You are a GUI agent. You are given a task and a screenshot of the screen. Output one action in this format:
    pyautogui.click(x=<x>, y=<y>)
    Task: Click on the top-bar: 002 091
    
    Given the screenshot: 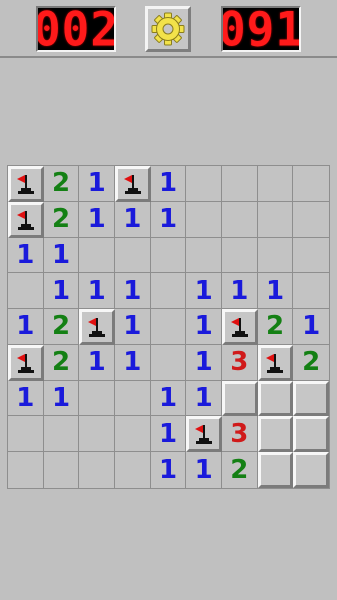 What is the action you would take?
    pyautogui.click(x=168, y=29)
    